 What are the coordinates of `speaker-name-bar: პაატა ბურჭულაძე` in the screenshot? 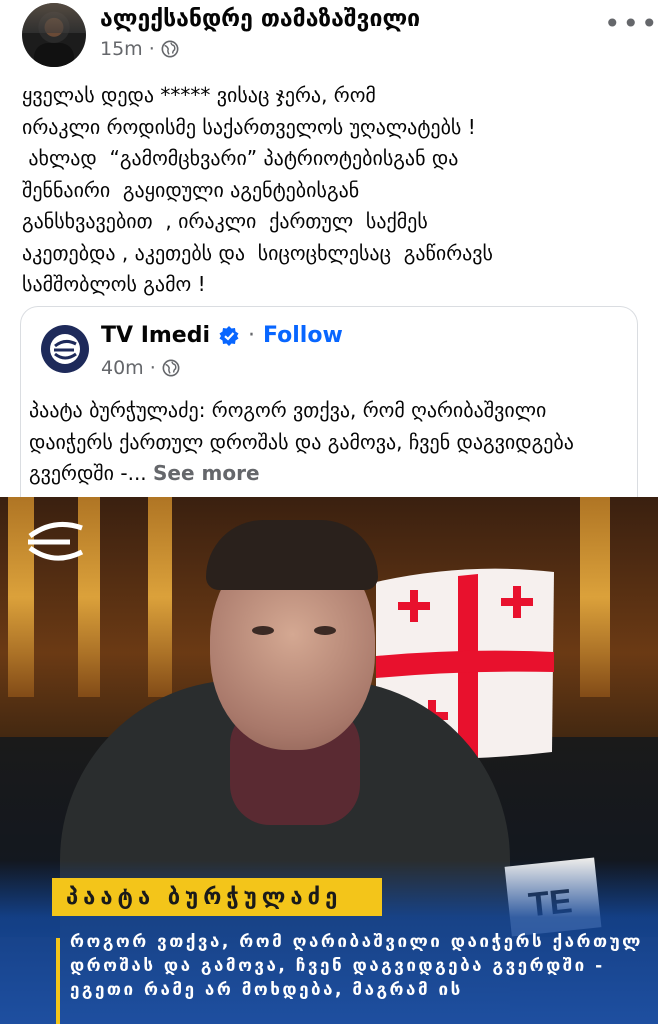 It's located at (217, 897).